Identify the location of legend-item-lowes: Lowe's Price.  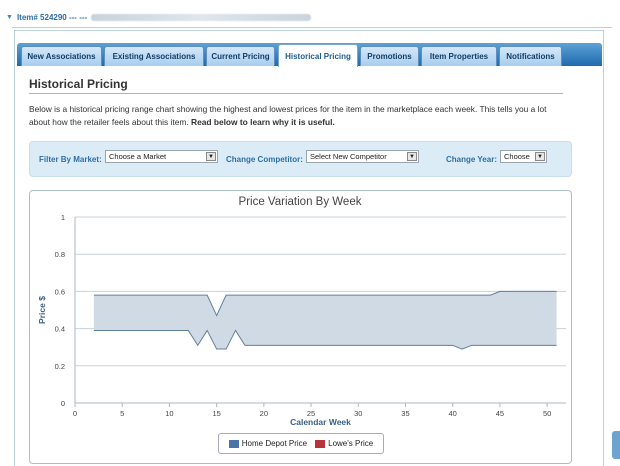
(344, 443).